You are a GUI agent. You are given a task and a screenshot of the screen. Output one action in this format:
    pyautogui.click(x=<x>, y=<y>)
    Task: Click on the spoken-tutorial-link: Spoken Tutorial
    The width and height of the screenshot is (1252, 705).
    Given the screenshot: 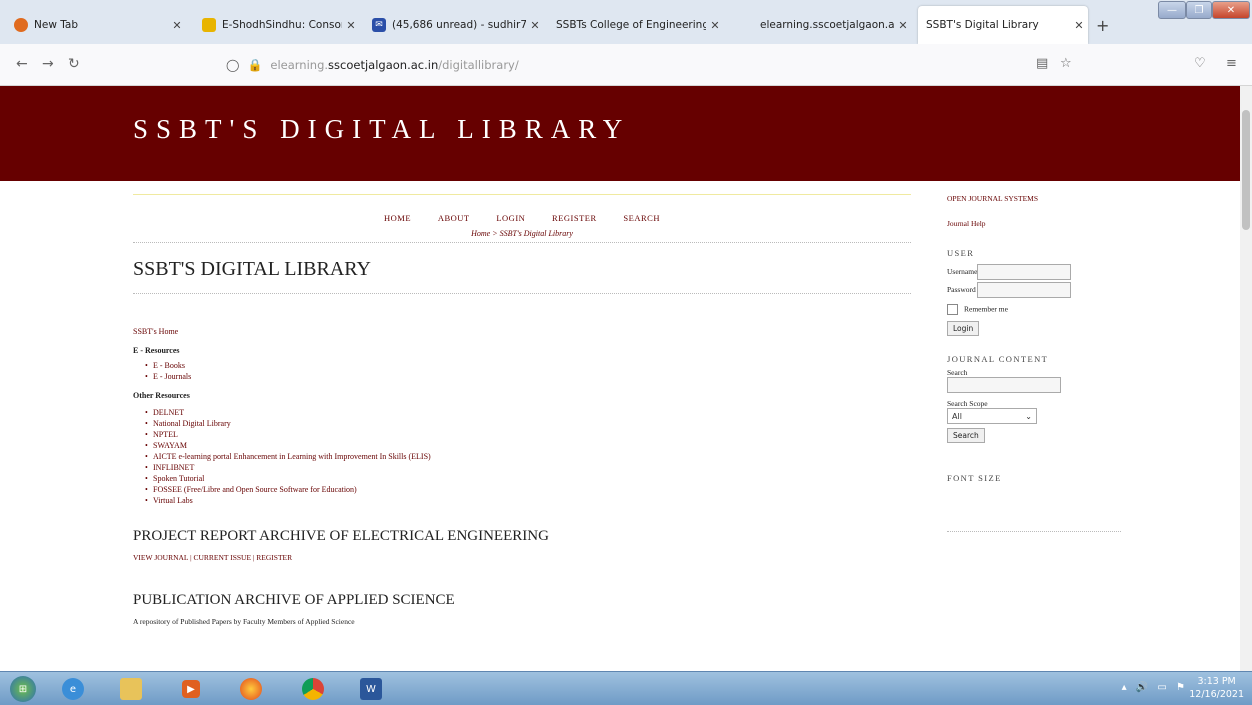 What is the action you would take?
    pyautogui.click(x=178, y=478)
    